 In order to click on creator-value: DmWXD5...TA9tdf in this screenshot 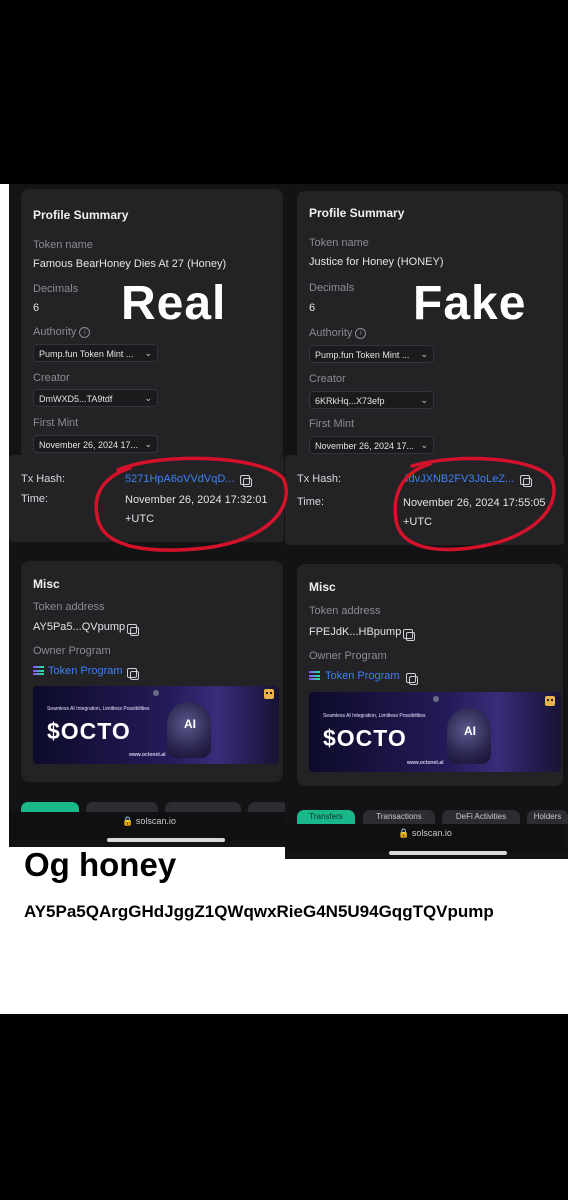, I will do `click(76, 399)`.